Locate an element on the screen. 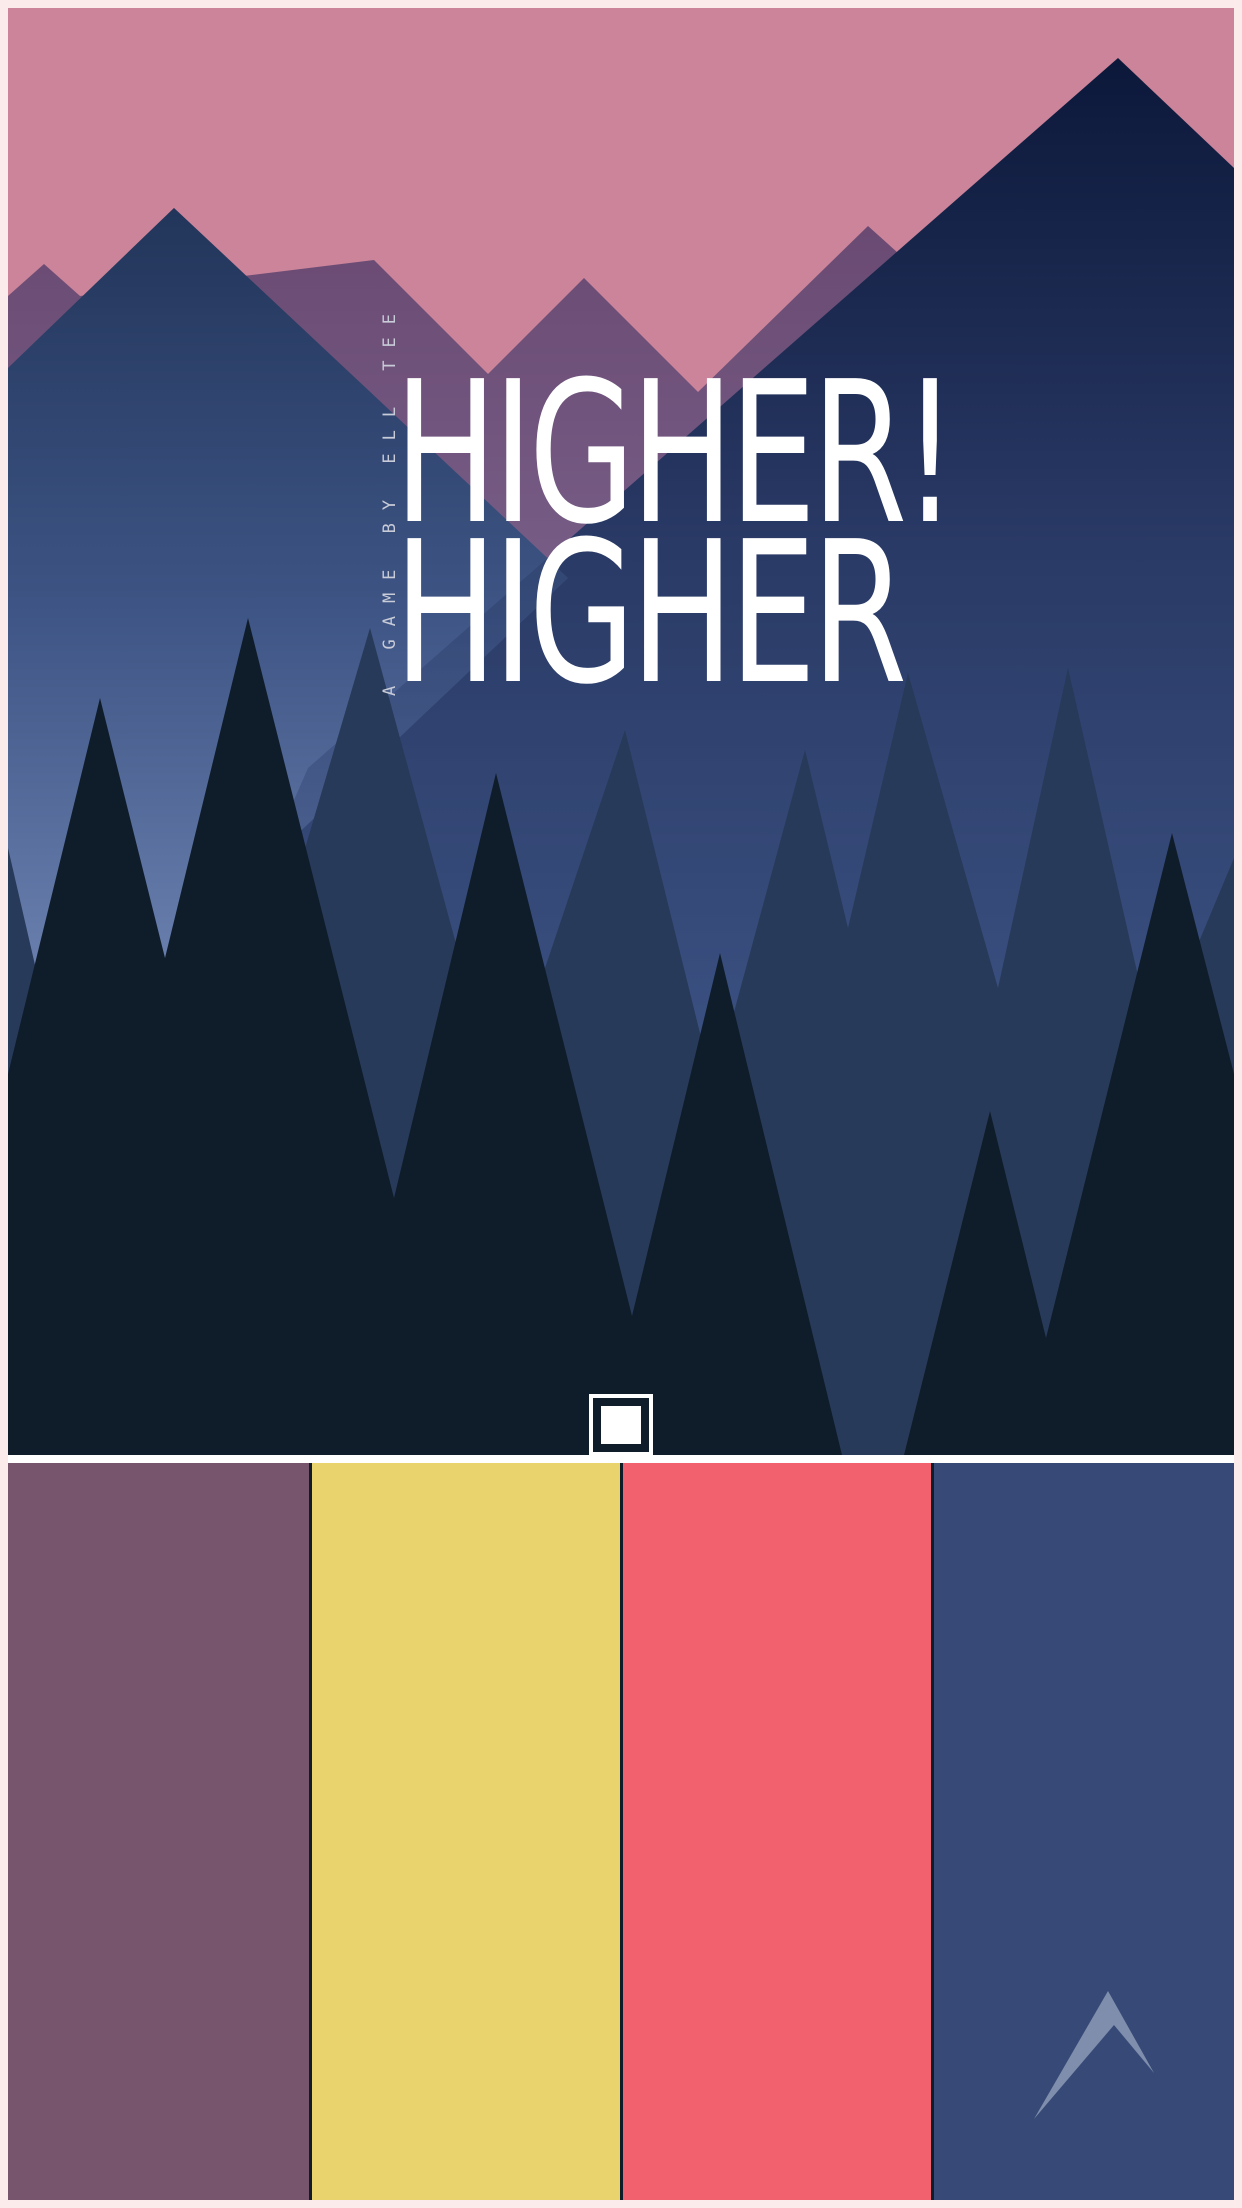 This screenshot has height=2208, width=1242. ground-line is located at coordinates (621, 1459).